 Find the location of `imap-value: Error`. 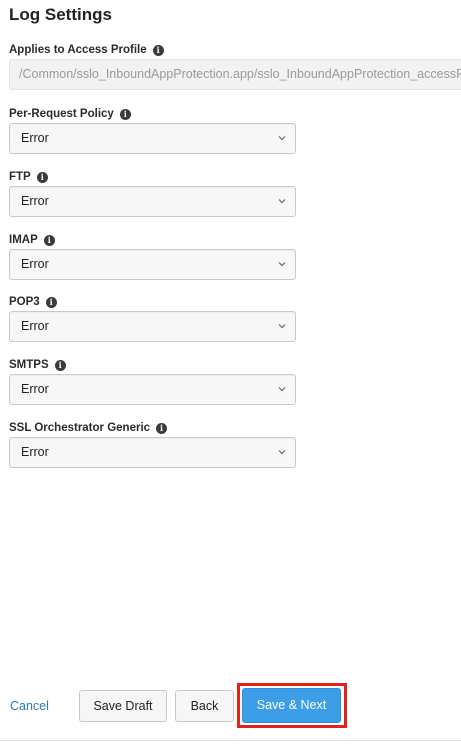

imap-value: Error is located at coordinates (35, 264).